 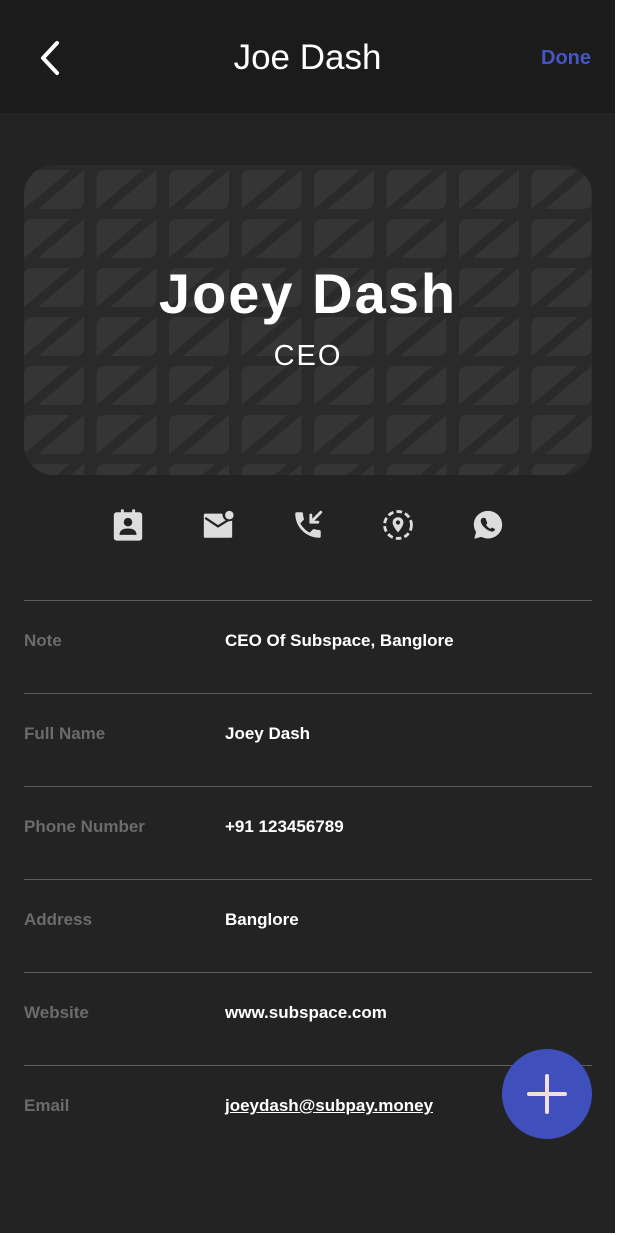 I want to click on add-fab-button, so click(x=547, y=1094).